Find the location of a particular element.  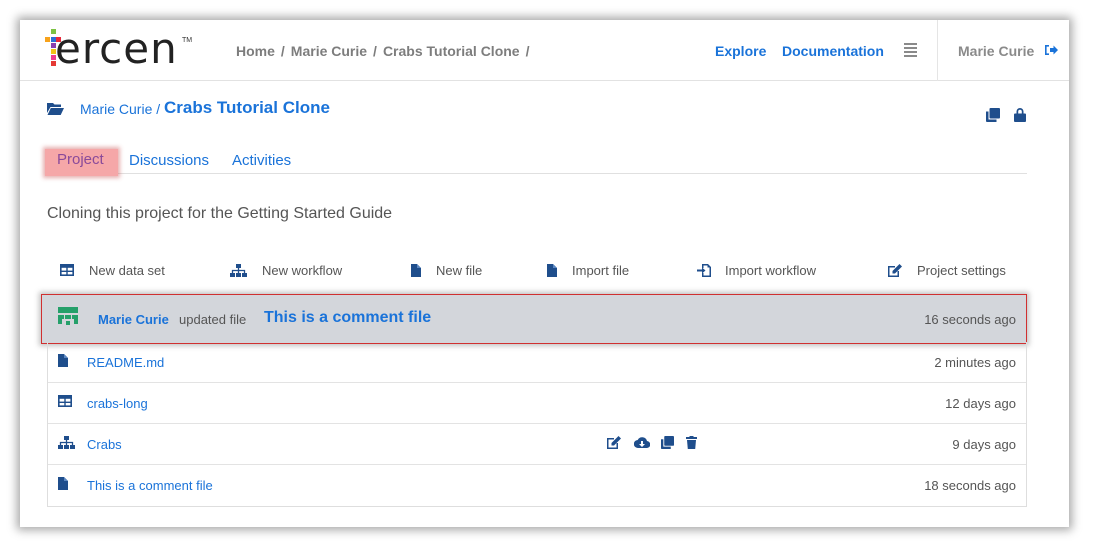

toolbar-label: Import file is located at coordinates (601, 270).